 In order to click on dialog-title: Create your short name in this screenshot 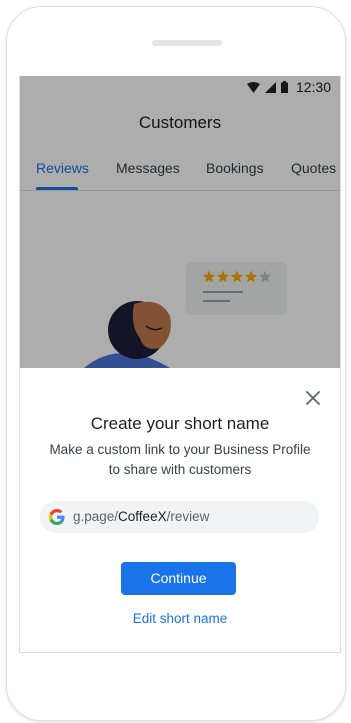, I will do `click(180, 423)`.